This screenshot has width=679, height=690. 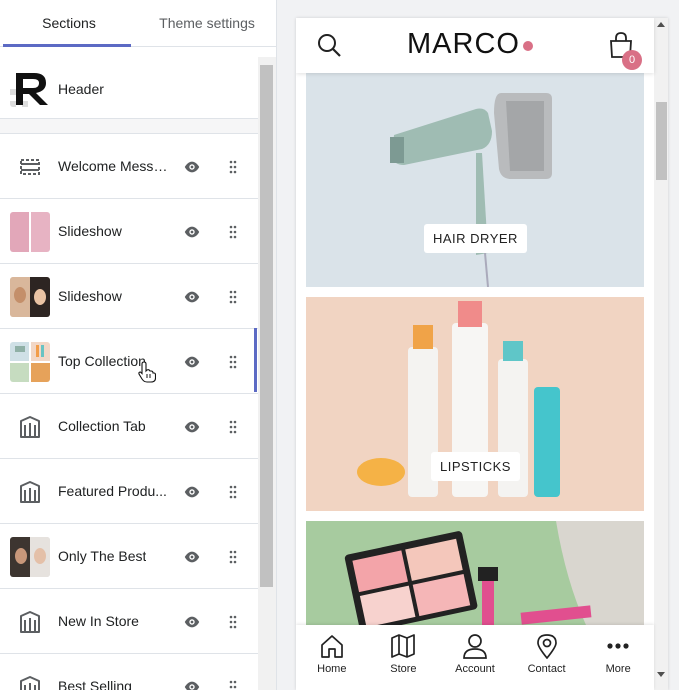 What do you see at coordinates (30, 232) in the screenshot?
I see `pink-image-thumbnail` at bounding box center [30, 232].